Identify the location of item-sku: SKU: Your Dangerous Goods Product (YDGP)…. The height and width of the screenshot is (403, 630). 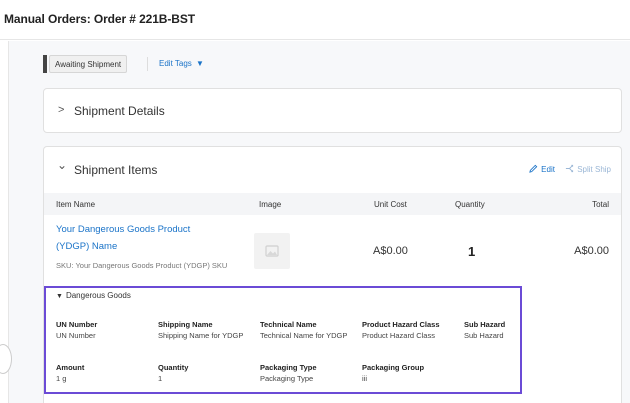
(142, 265).